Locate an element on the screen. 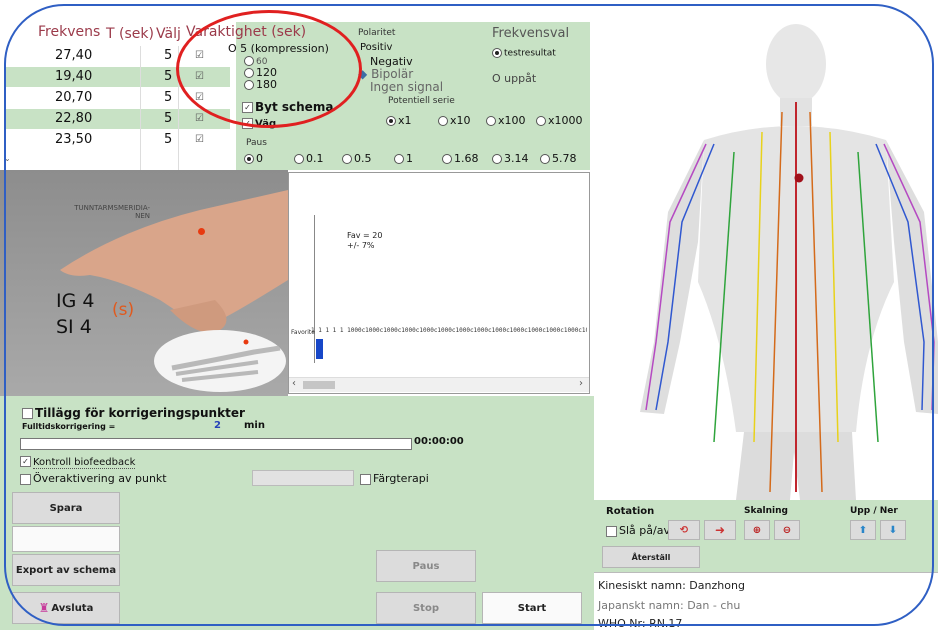 The height and width of the screenshot is (631, 938). paus-5.78: 5.78 is located at coordinates (558, 158).